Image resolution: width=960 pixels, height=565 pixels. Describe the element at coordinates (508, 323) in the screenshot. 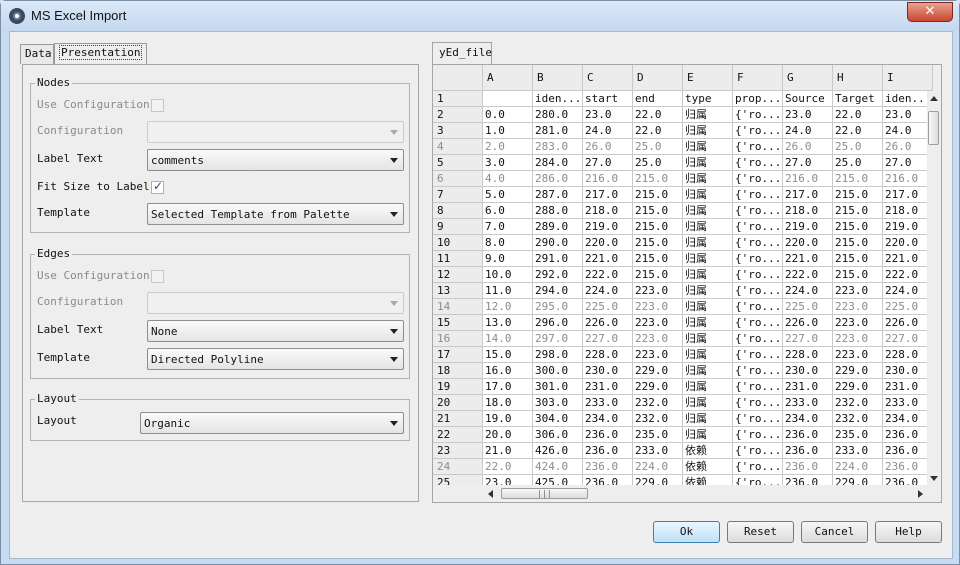

I see `table-cell: 13.0` at that location.